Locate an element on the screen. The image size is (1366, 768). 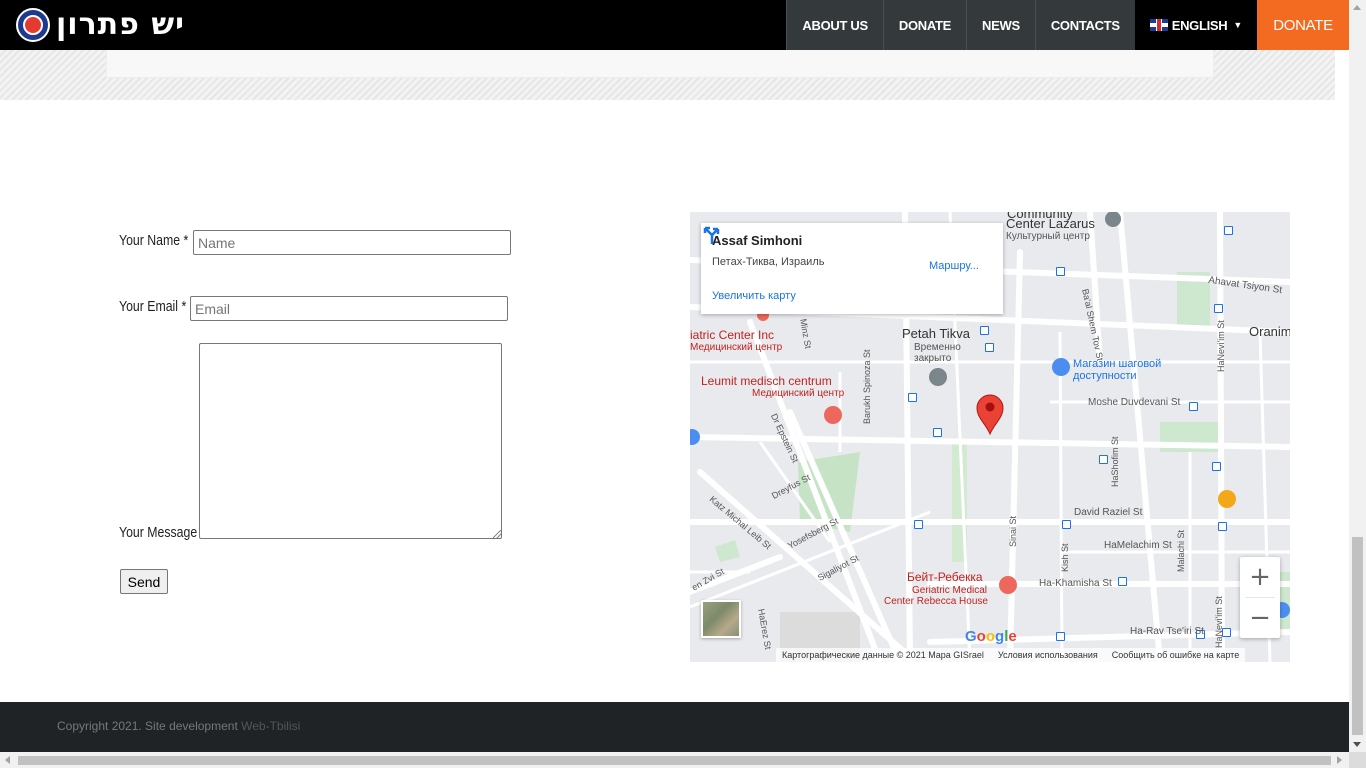
map-label: Malachi St is located at coordinates (1181, 550).